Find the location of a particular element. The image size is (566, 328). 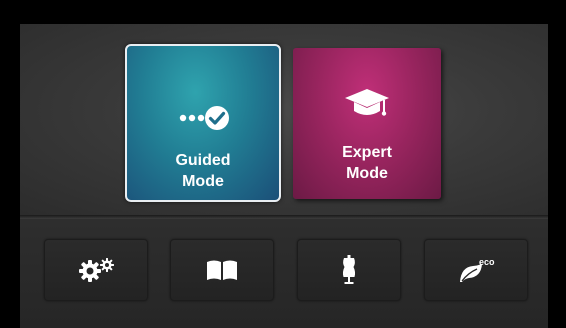

expert-mode-button: Expert Mode is located at coordinates (367, 123).